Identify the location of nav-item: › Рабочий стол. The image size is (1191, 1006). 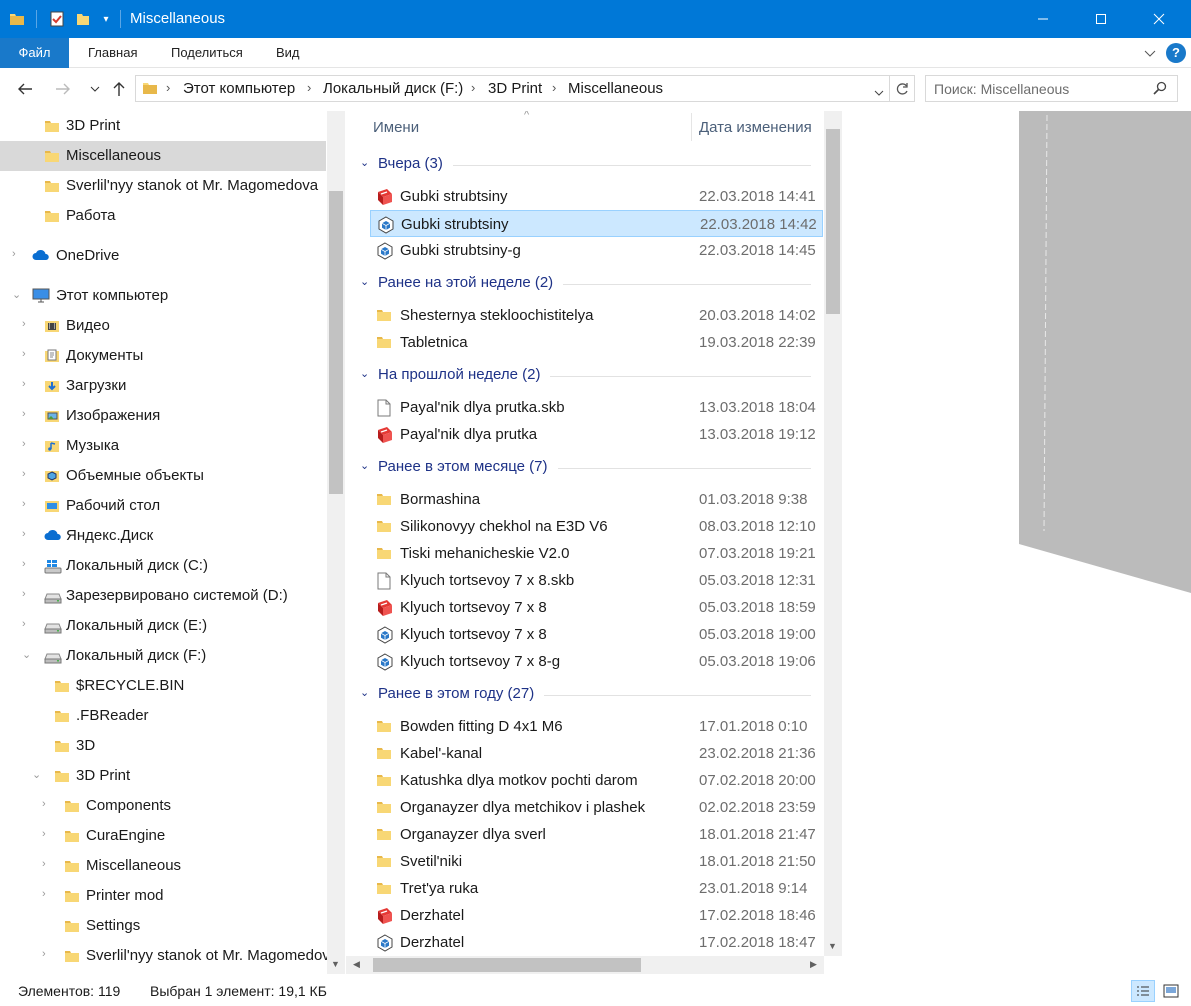
(163, 506).